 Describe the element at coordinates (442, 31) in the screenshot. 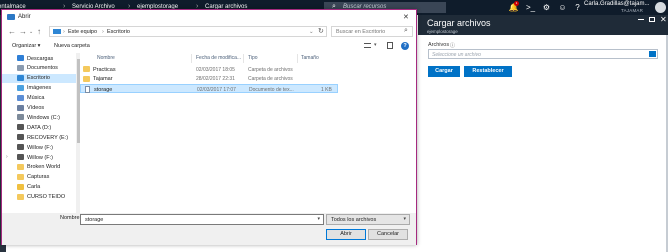

I see `blade-subtitle: ejemplostorage` at that location.